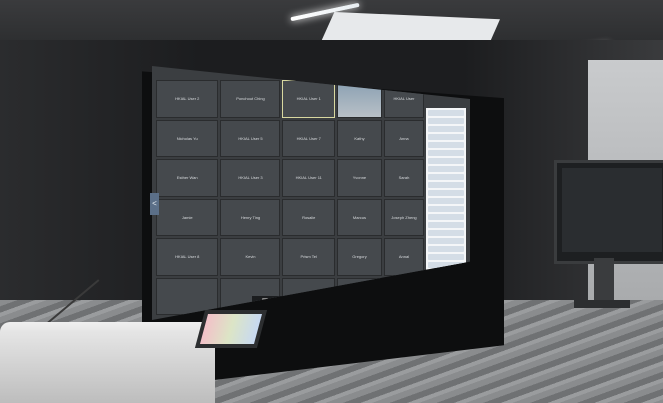 The height and width of the screenshot is (403, 663). What do you see at coordinates (359, 138) in the screenshot?
I see `participant-tile: Kathy` at bounding box center [359, 138].